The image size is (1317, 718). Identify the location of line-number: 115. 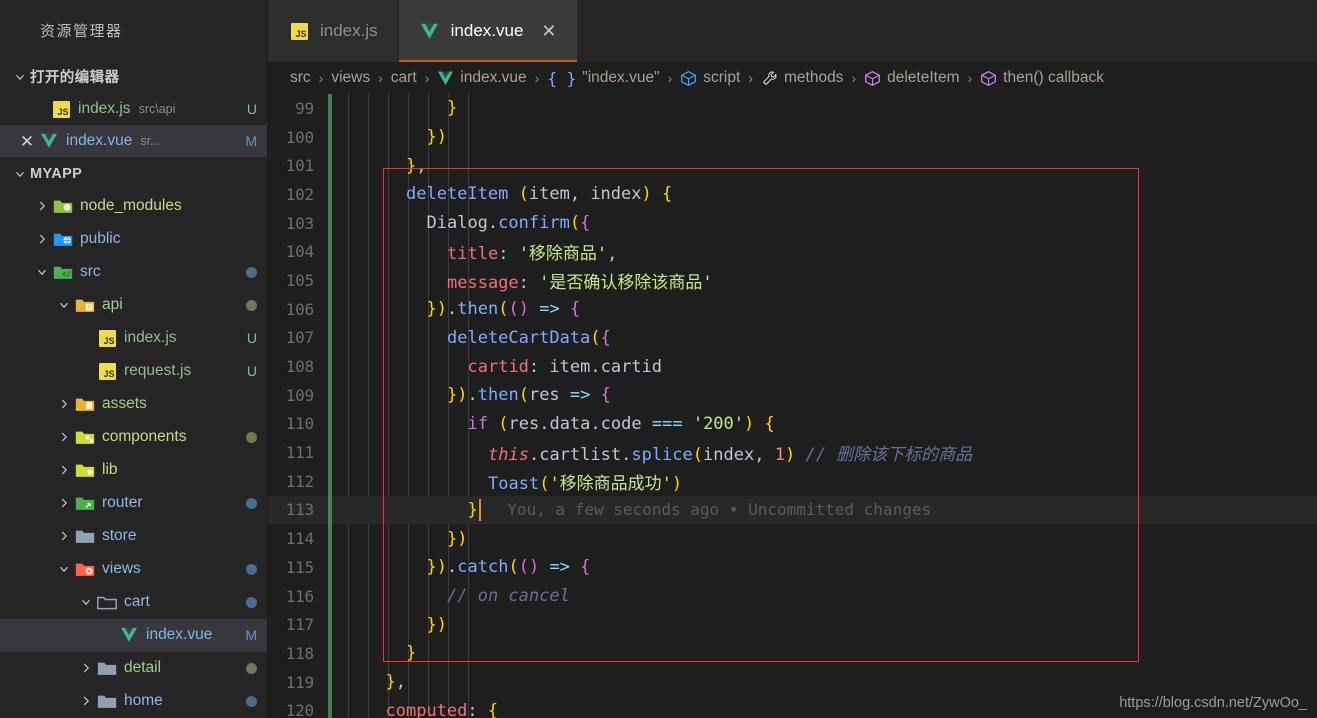
(300, 567).